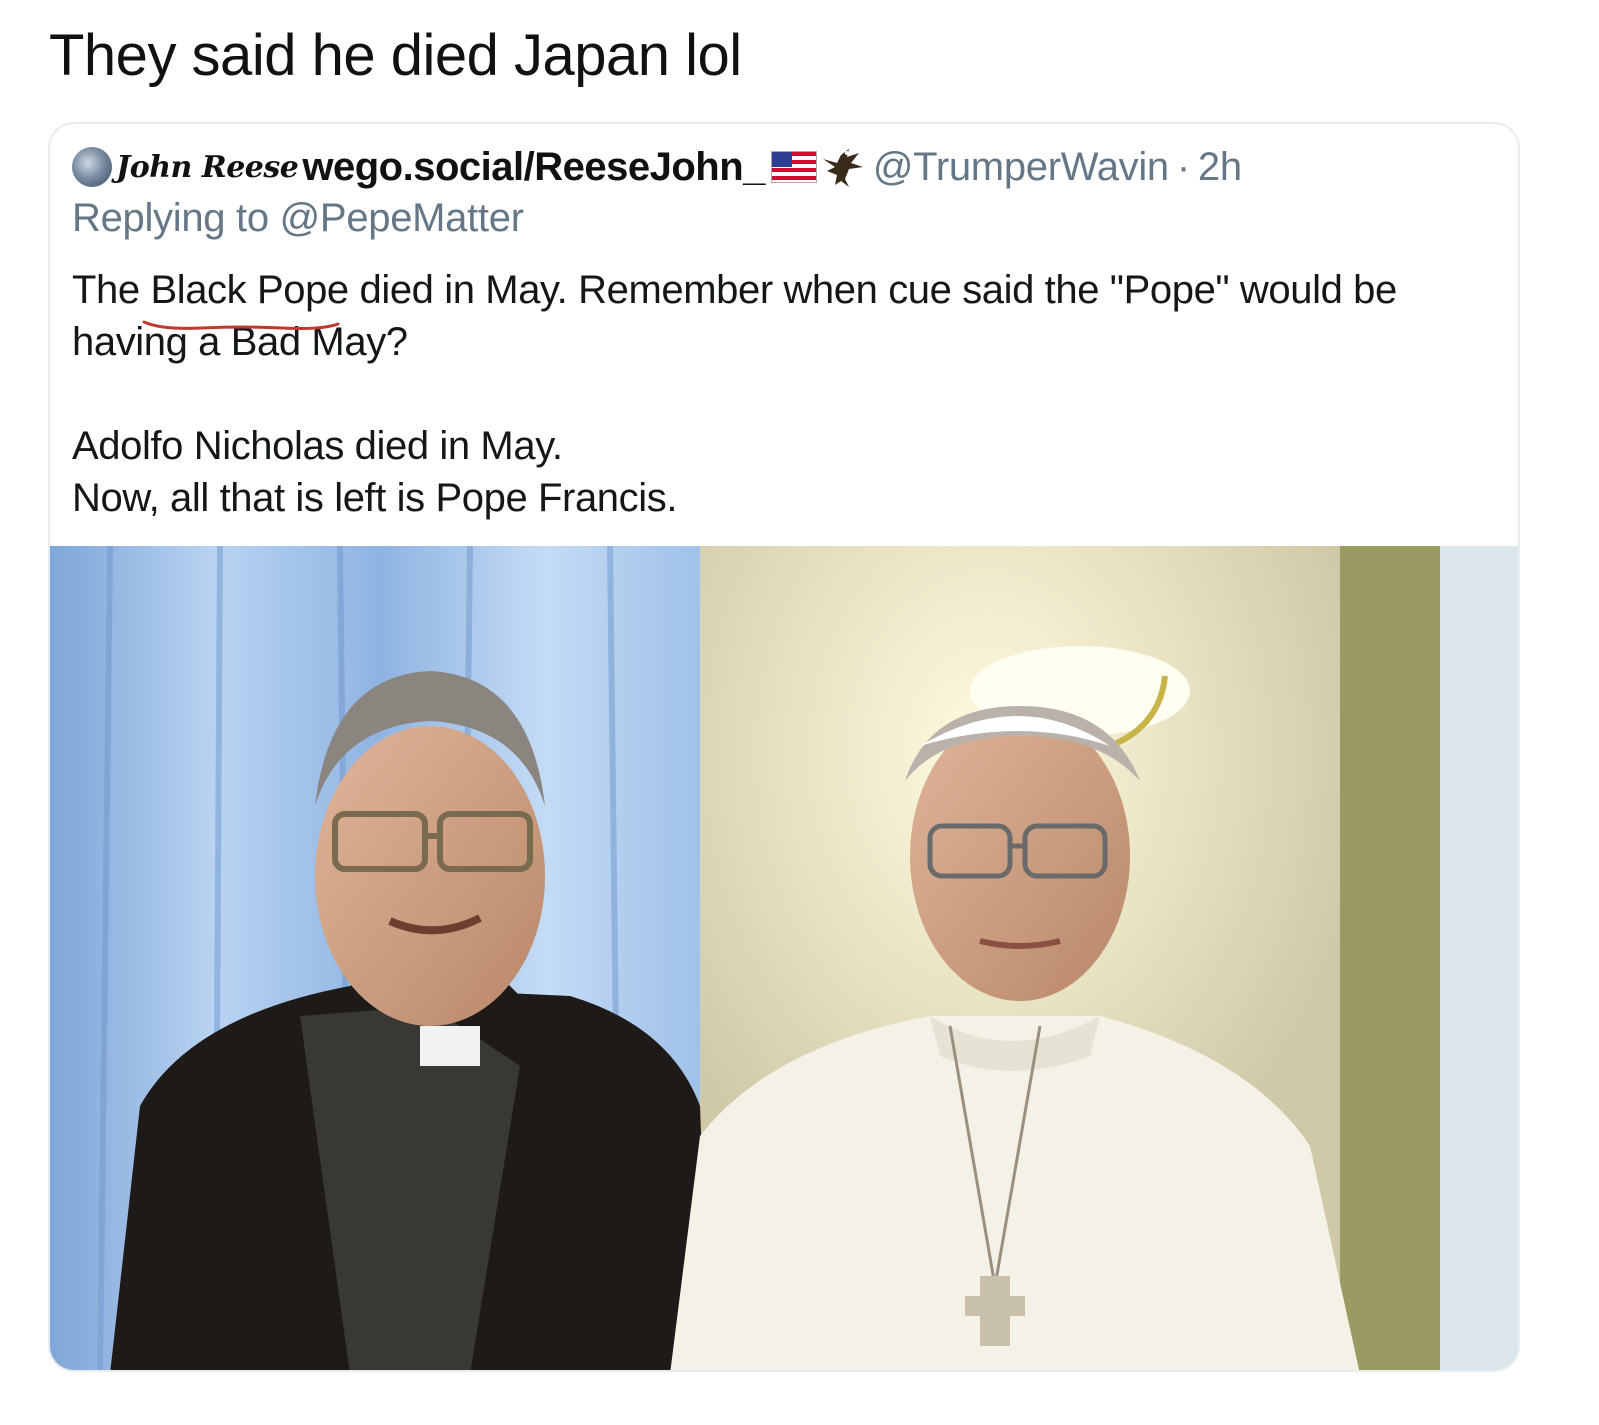 The width and height of the screenshot is (1599, 1425). What do you see at coordinates (207, 167) in the screenshot?
I see `display-name: John Reese` at bounding box center [207, 167].